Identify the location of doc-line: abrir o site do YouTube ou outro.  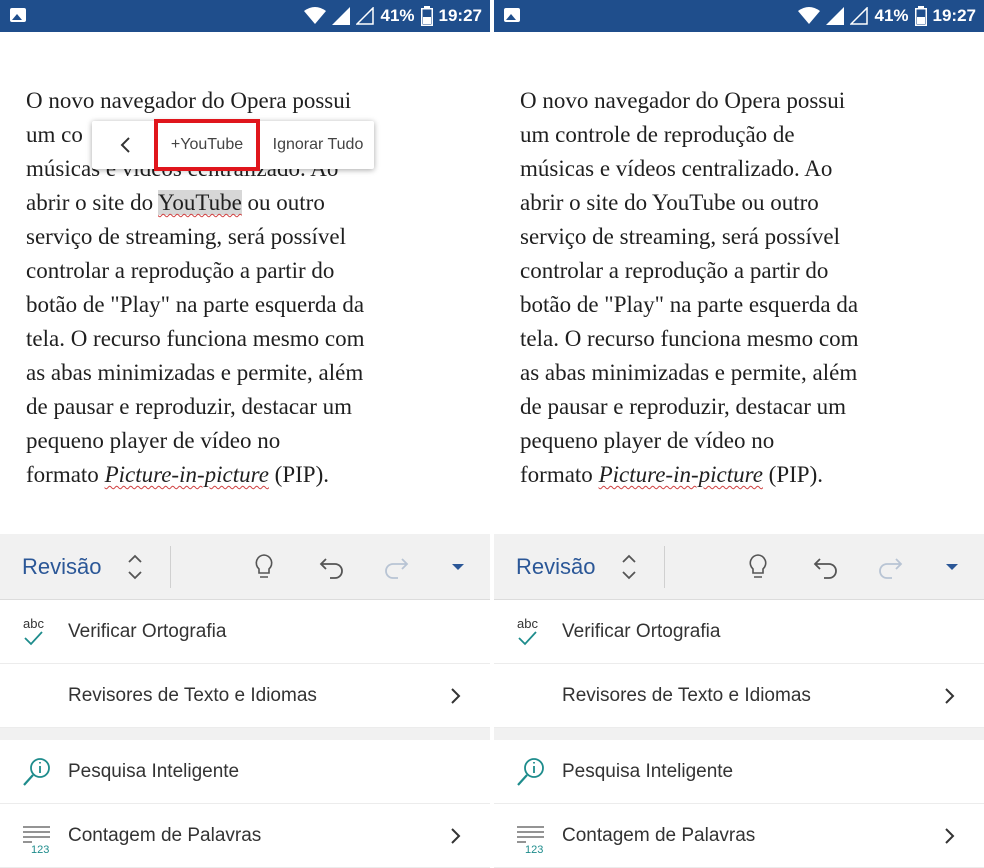
(246, 203).